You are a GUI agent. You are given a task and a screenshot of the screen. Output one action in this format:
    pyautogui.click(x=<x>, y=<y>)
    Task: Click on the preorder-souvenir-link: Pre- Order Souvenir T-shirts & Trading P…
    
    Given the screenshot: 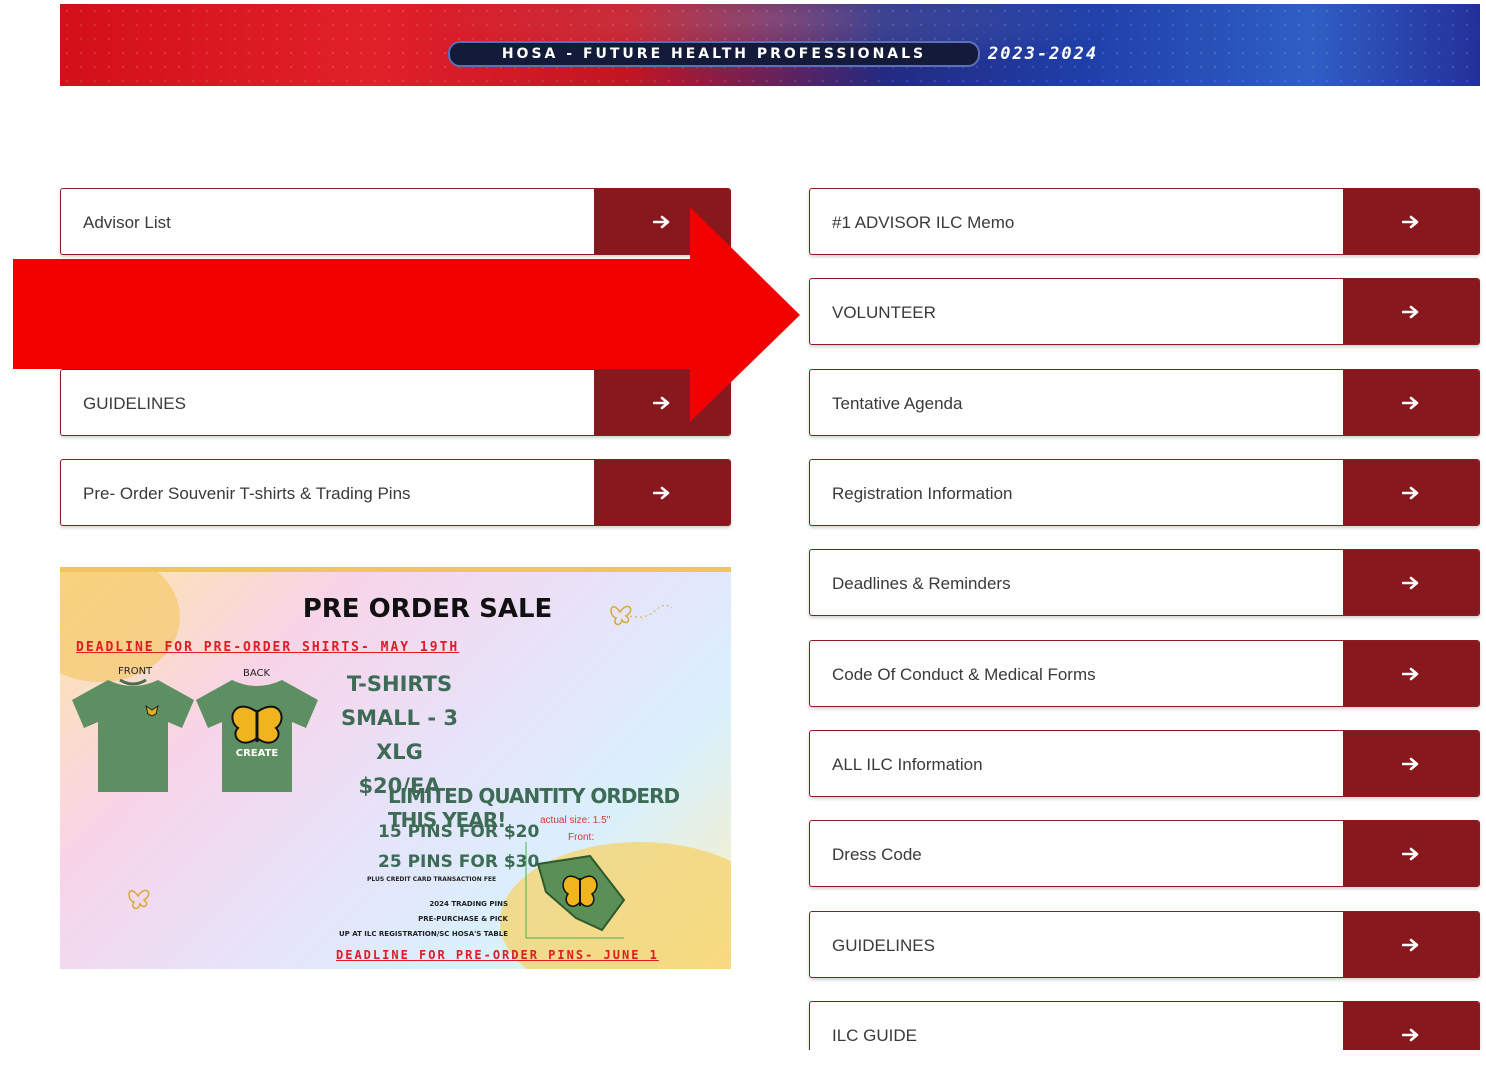 What is the action you would take?
    pyautogui.click(x=395, y=492)
    